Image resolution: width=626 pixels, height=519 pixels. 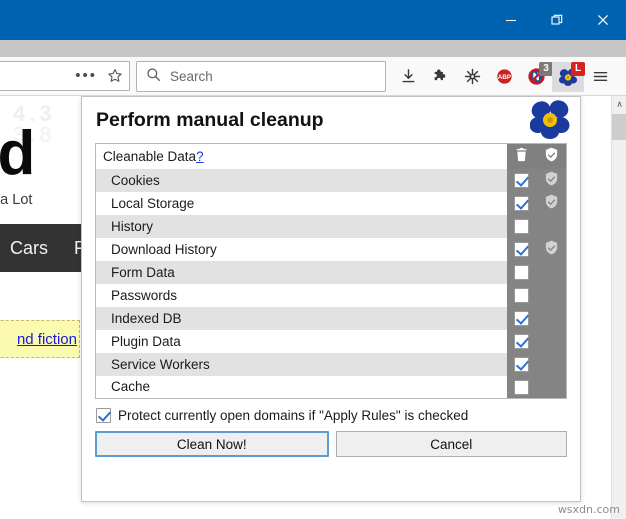 I want to click on vanilla-cookie-manager-badge: L, so click(x=578, y=68).